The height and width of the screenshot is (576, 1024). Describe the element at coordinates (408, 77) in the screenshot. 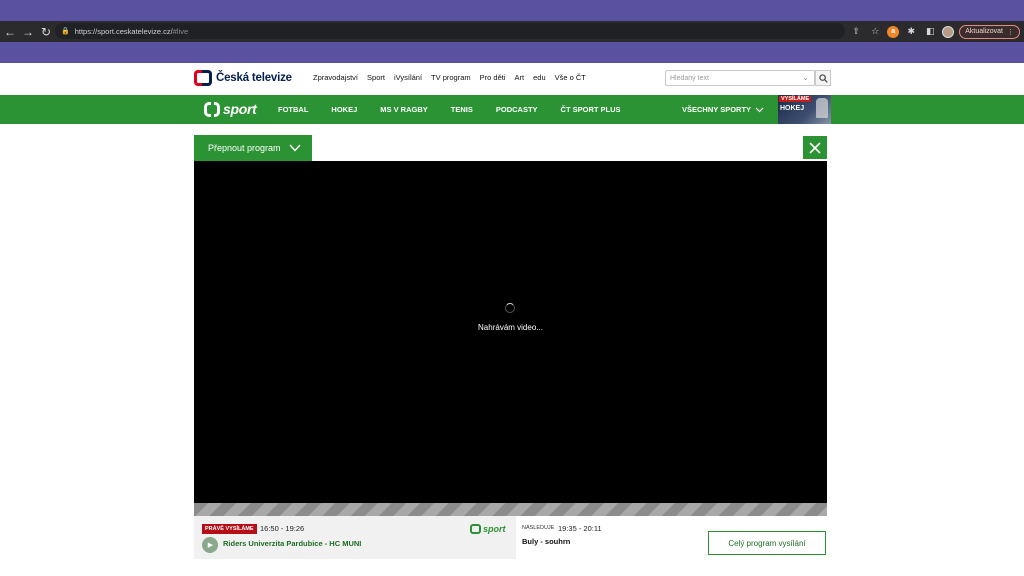

I see `nav-item-ivysilani: iVysílání` at that location.